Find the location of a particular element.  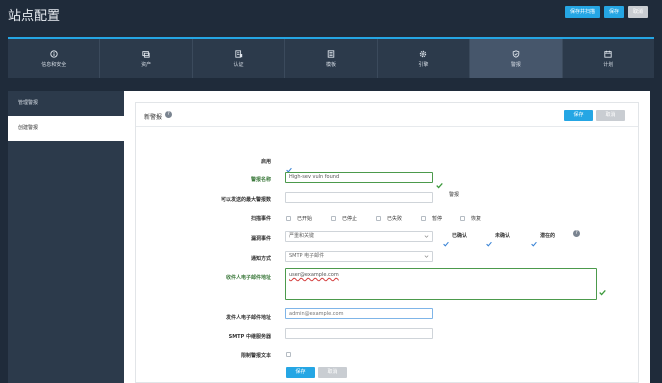

tab-engine: 引擎 is located at coordinates (424, 58).